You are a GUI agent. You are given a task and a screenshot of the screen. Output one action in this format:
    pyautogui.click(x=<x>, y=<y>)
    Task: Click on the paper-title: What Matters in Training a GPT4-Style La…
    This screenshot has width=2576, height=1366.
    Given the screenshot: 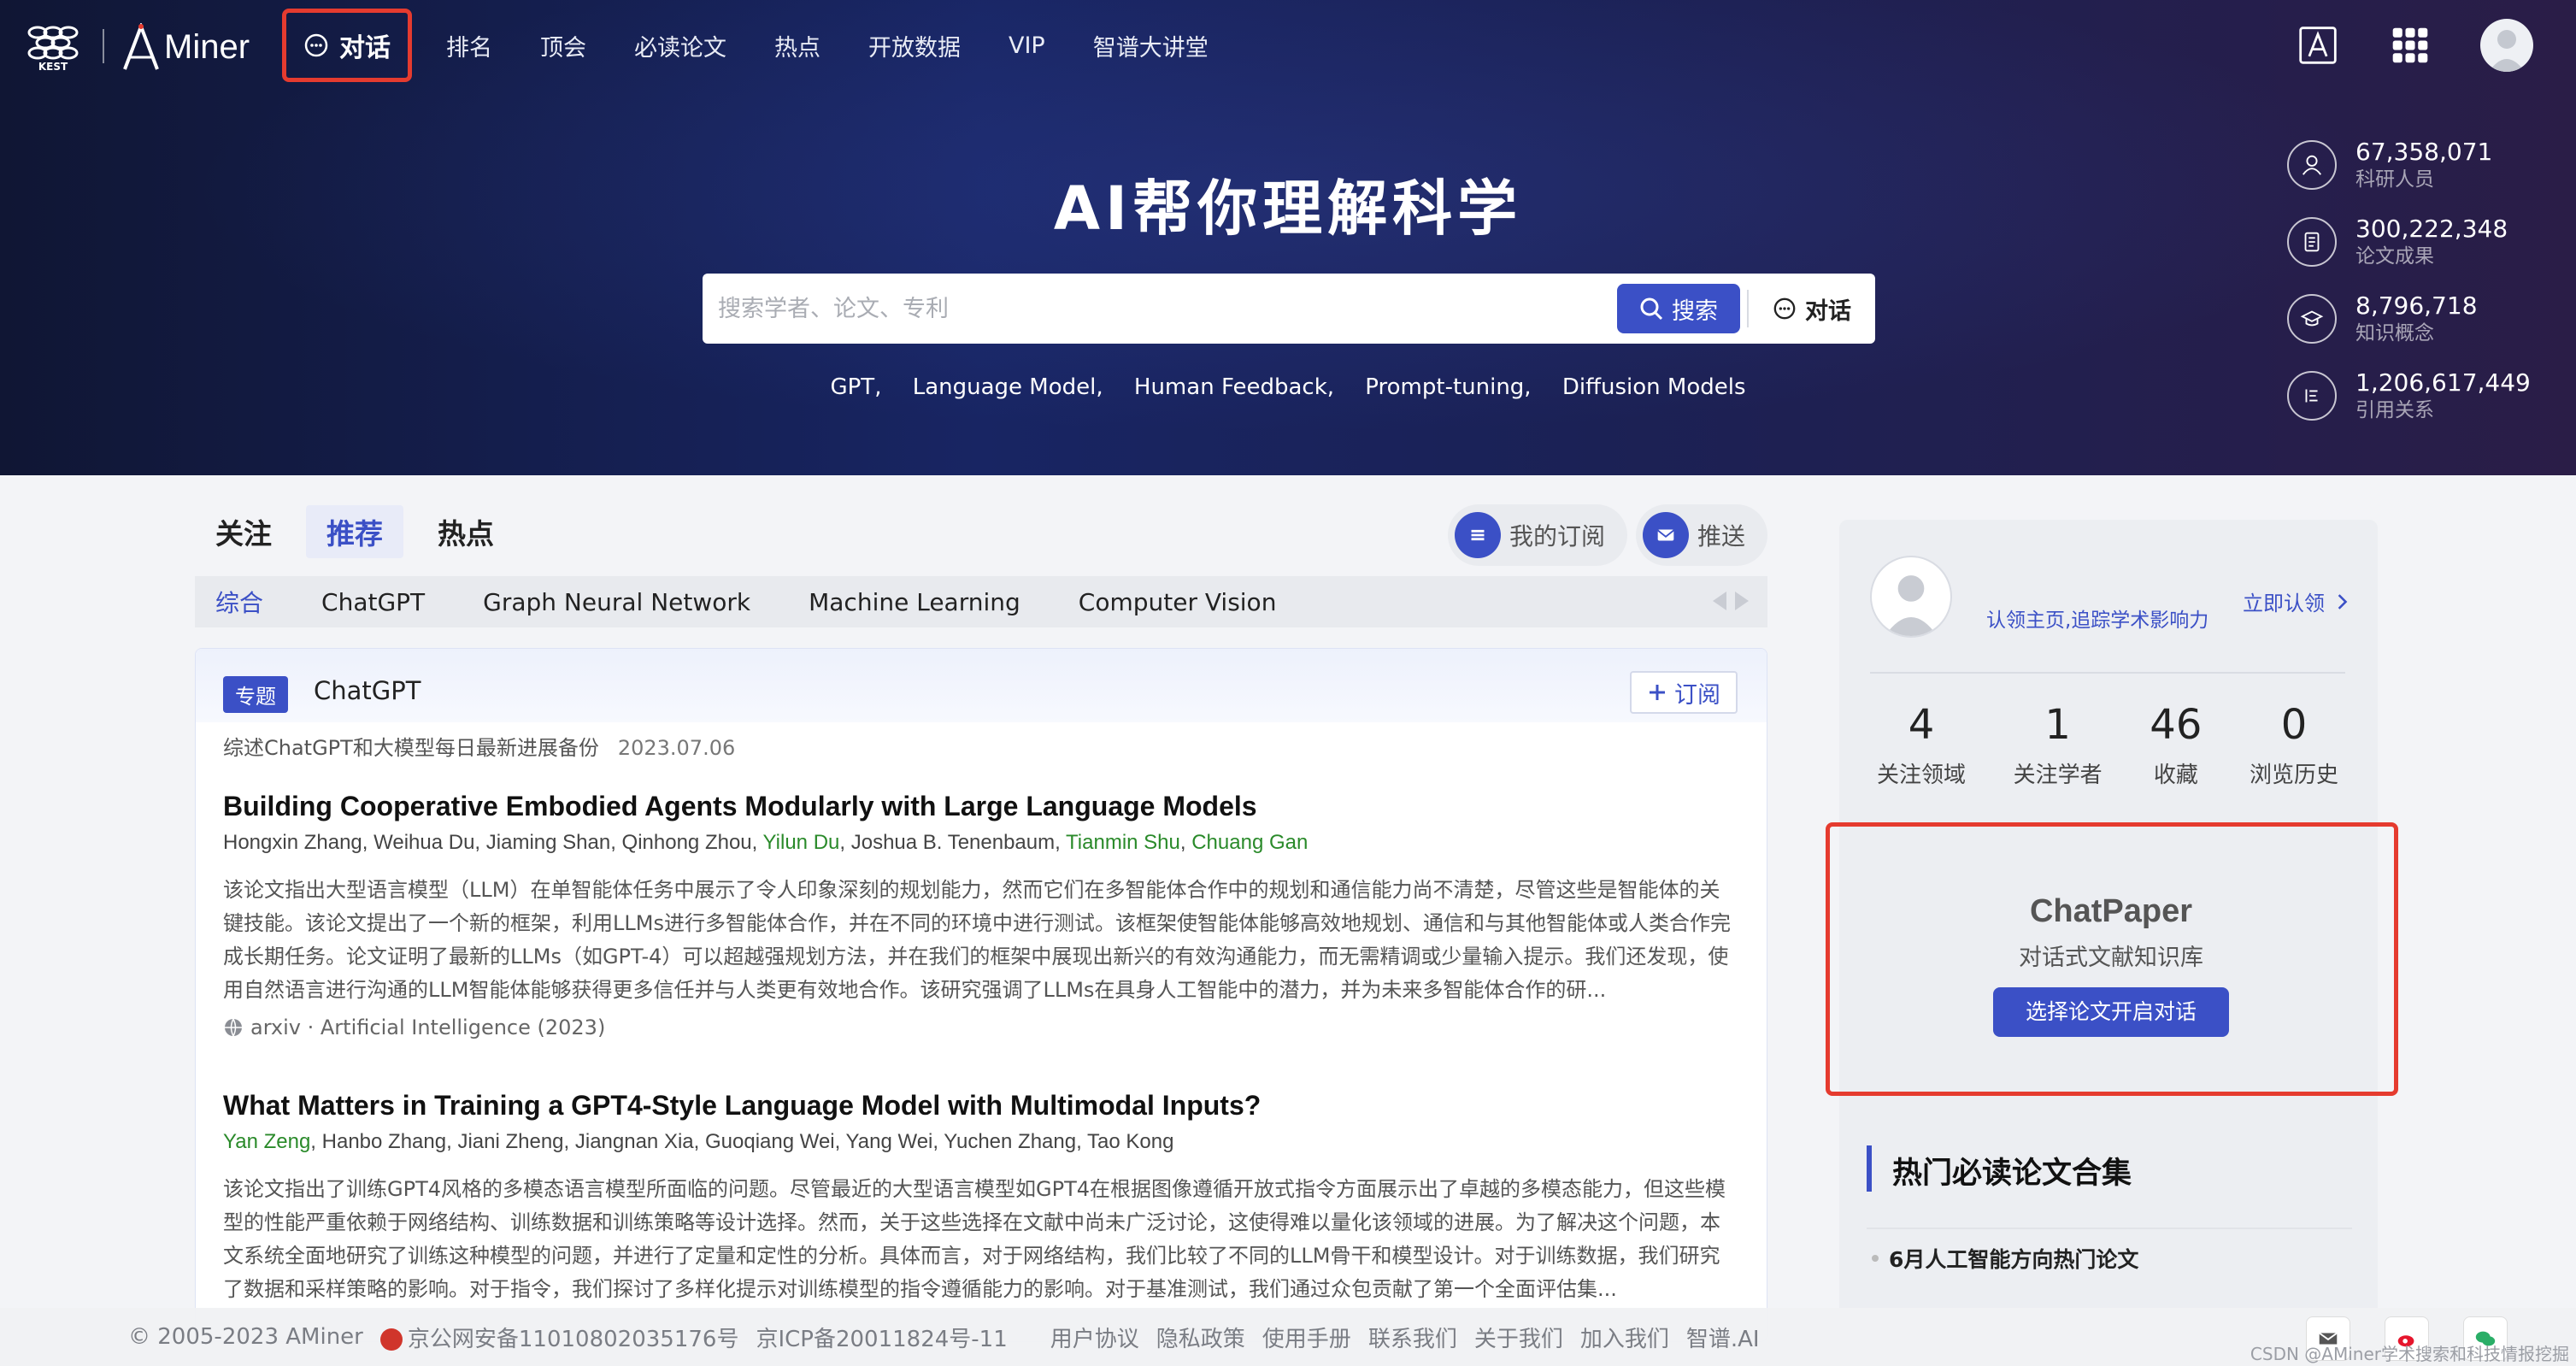 What is the action you would take?
    pyautogui.click(x=979, y=1106)
    